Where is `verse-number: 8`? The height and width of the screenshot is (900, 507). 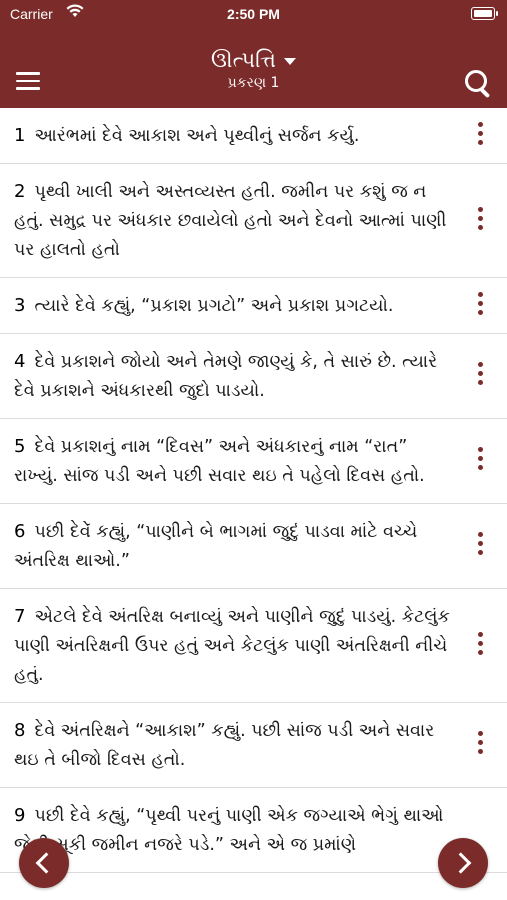
verse-number: 8 is located at coordinates (20, 730).